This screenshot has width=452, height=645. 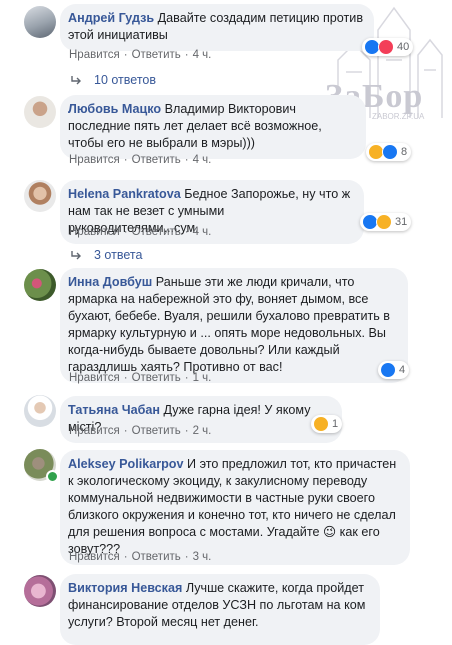 I want to click on reaction-count: 1, so click(x=335, y=424).